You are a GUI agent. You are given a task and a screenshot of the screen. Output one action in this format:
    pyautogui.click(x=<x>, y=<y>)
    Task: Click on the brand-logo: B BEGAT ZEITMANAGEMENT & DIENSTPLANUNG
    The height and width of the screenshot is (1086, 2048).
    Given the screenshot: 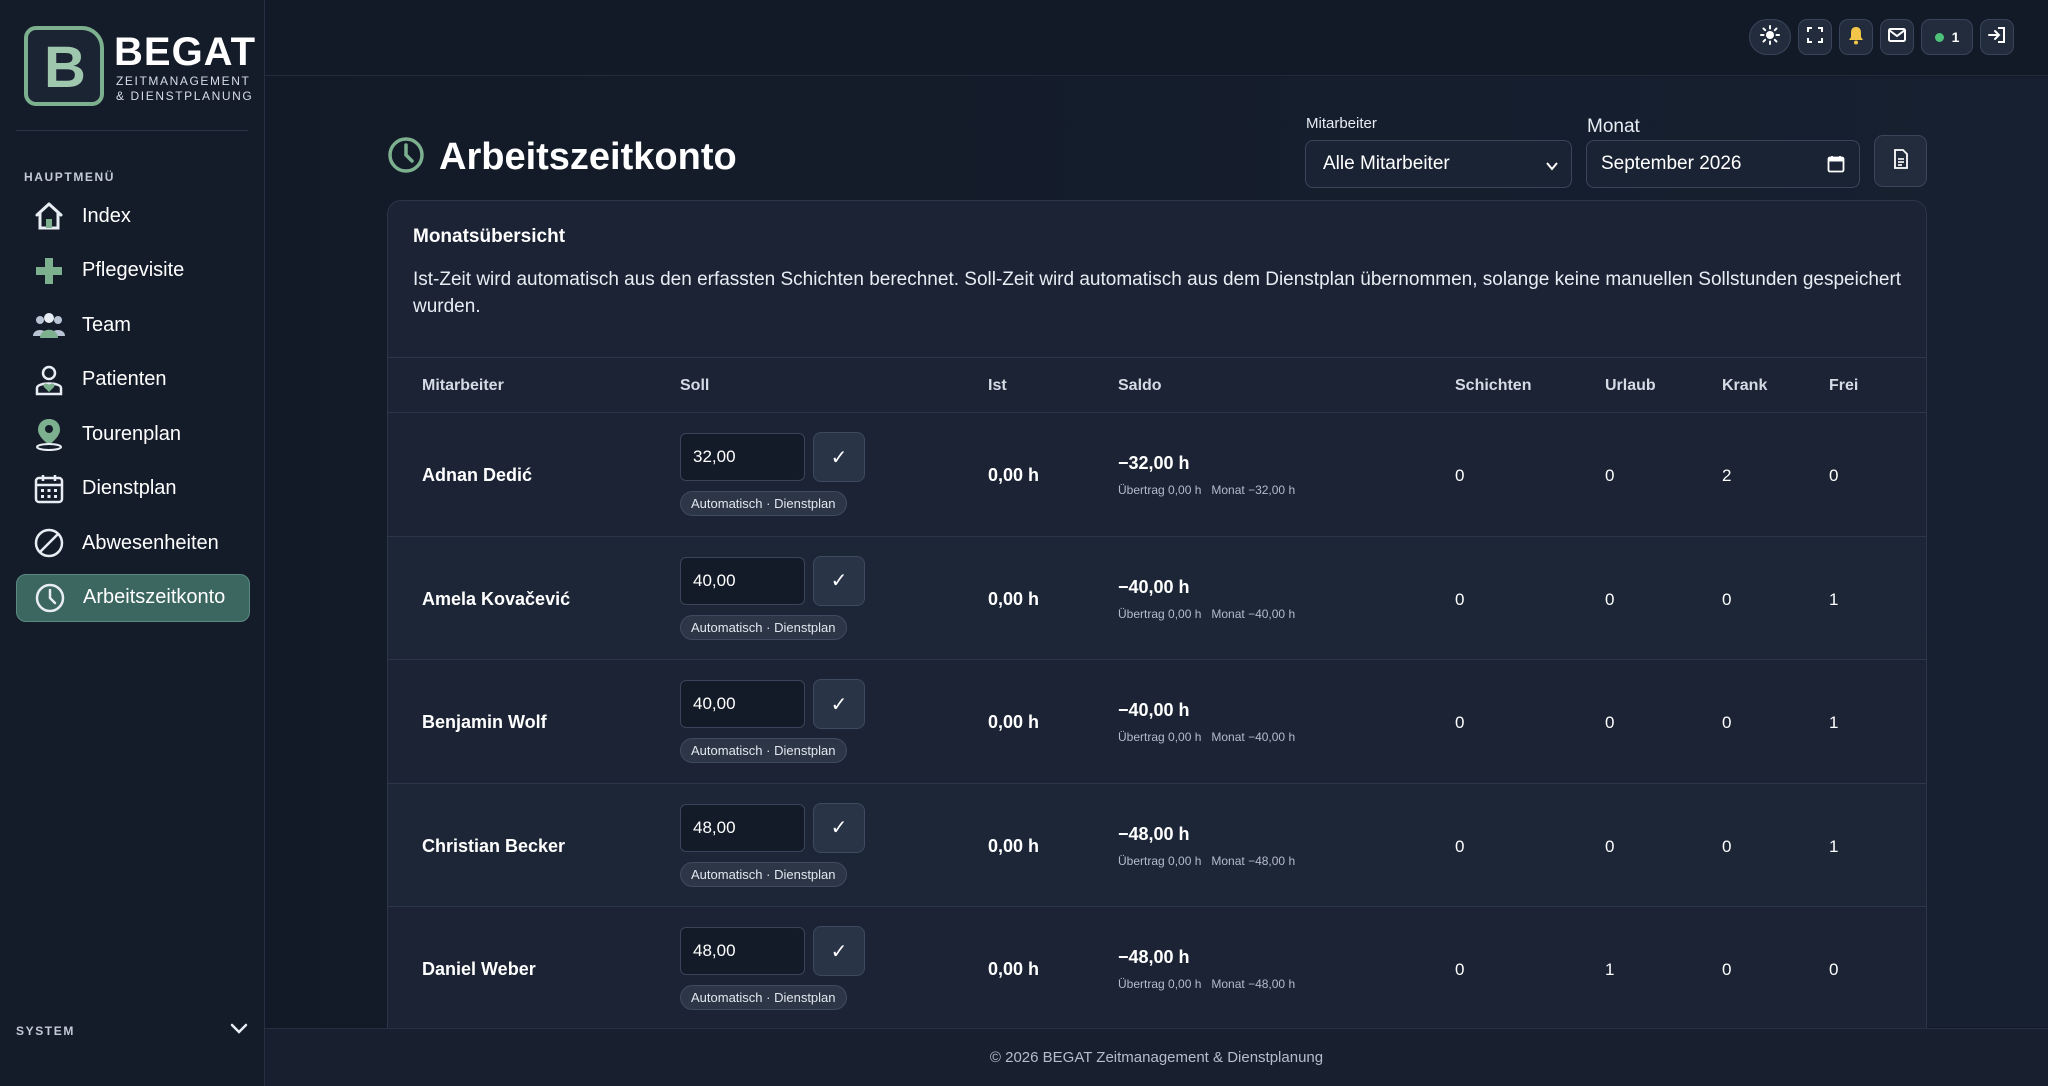 What is the action you would take?
    pyautogui.click(x=139, y=67)
    